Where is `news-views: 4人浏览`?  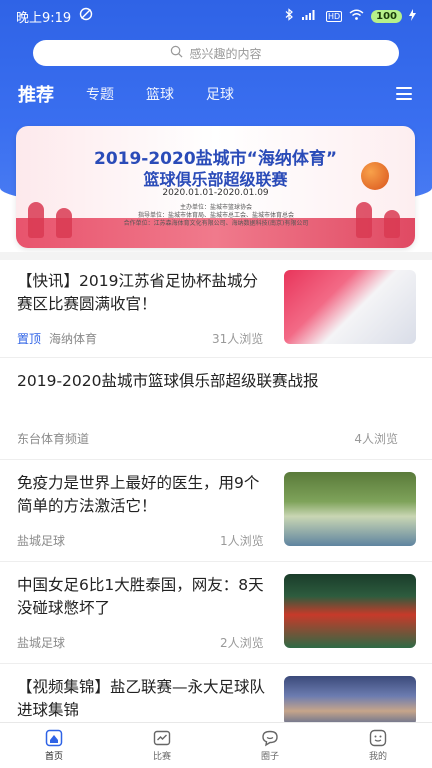 news-views: 4人浏览 is located at coordinates (376, 439).